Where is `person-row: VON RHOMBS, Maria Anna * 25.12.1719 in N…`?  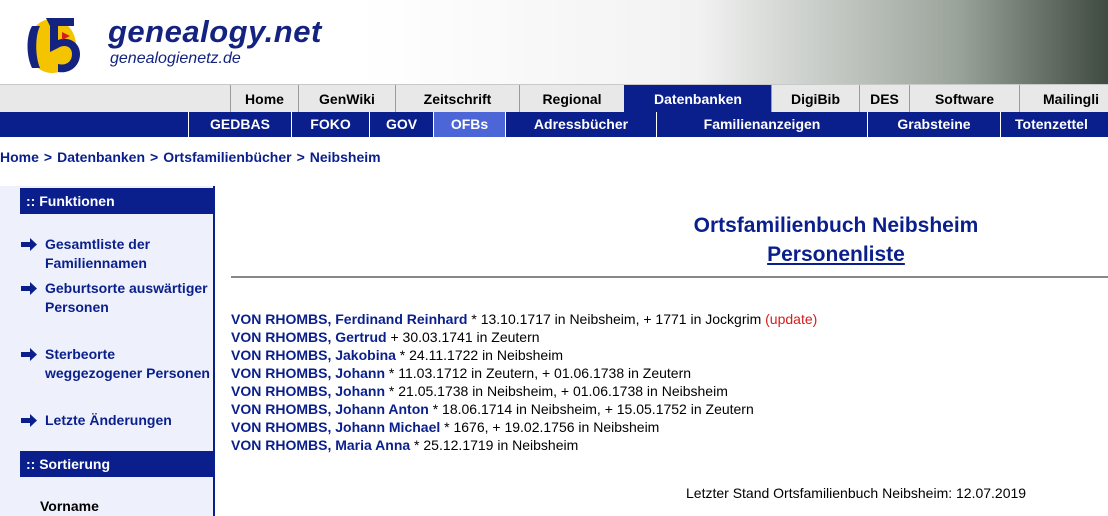
person-row: VON RHOMBS, Maria Anna * 25.12.1719 in N… is located at coordinates (669, 445).